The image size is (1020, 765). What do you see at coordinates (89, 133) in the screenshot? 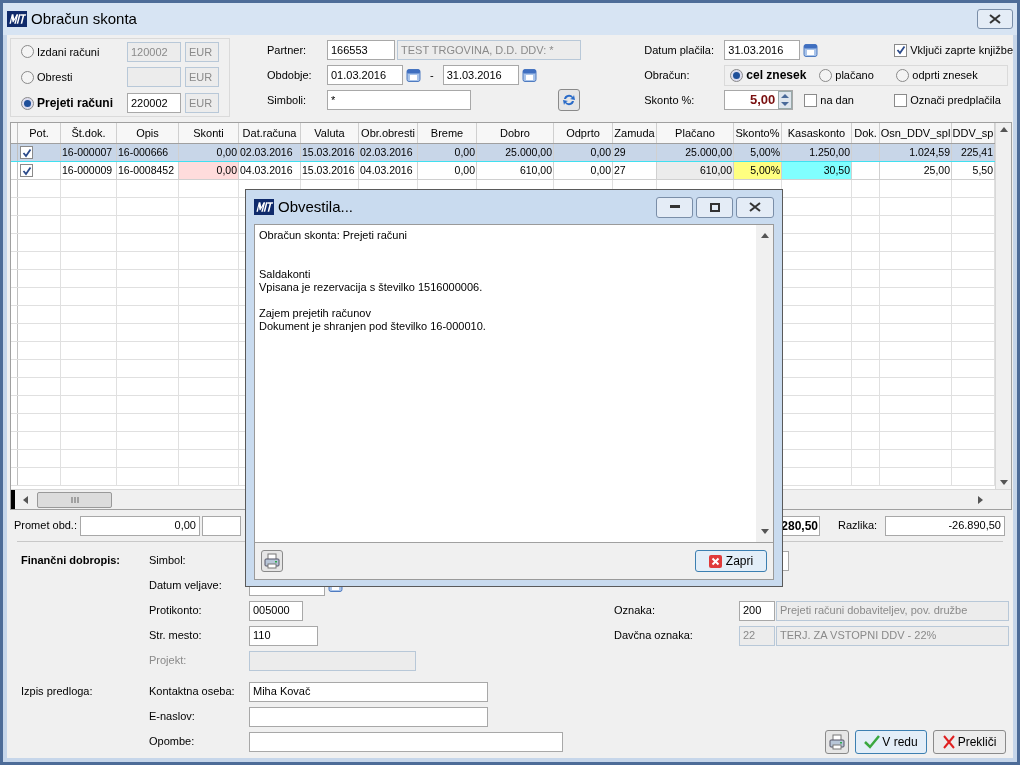
I see `column-header: Št.dok.` at bounding box center [89, 133].